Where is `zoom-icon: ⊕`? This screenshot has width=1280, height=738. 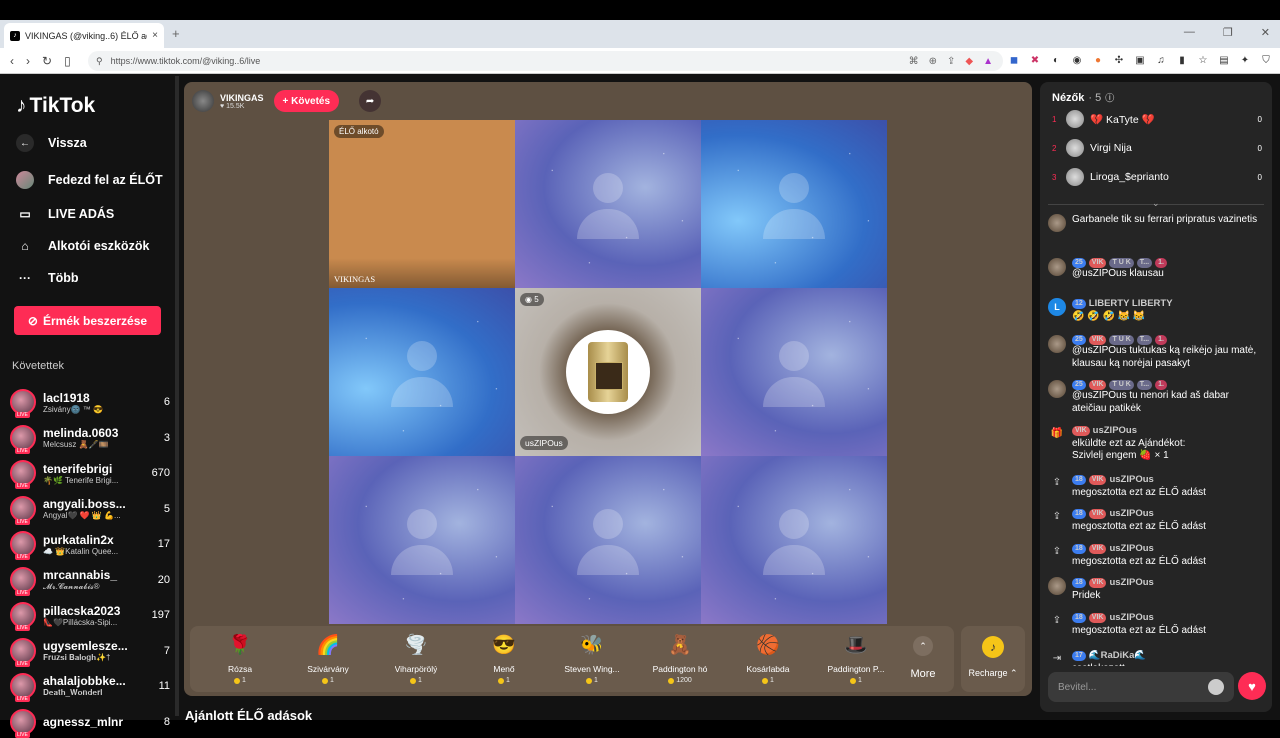 zoom-icon: ⊕ is located at coordinates (933, 61).